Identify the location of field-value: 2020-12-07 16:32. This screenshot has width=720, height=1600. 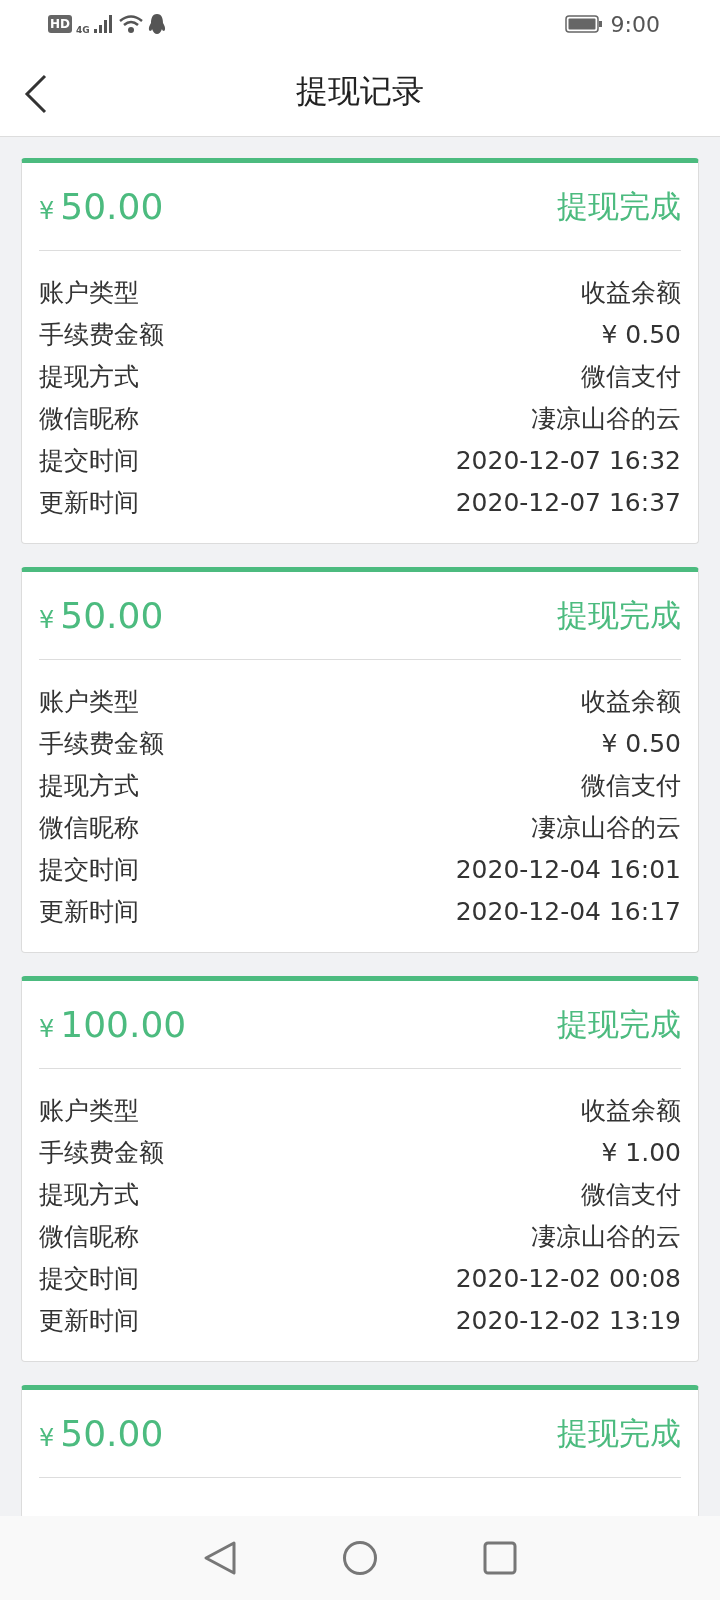
(568, 460).